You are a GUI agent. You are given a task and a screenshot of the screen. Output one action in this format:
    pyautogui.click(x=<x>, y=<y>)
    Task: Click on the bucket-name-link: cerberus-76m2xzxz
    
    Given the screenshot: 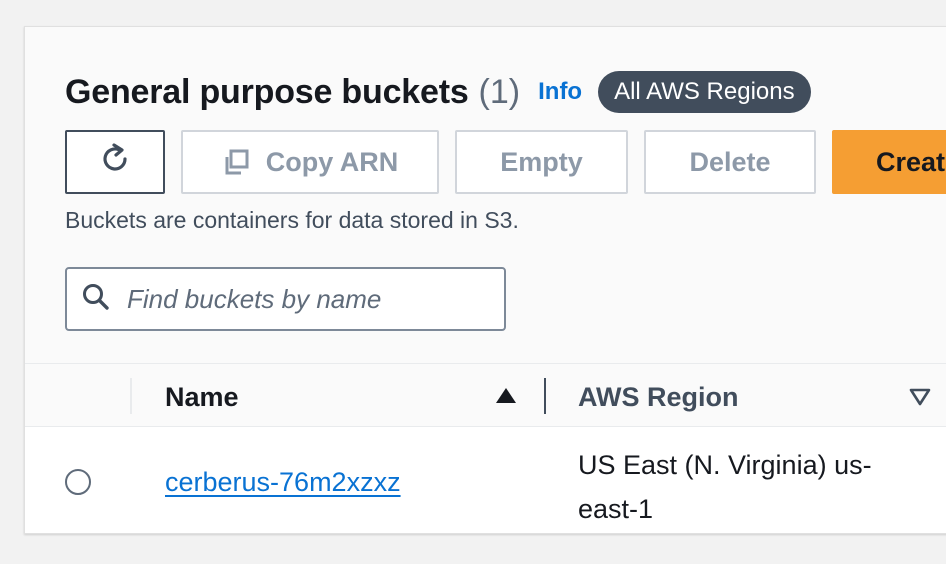 What is the action you would take?
    pyautogui.click(x=283, y=482)
    